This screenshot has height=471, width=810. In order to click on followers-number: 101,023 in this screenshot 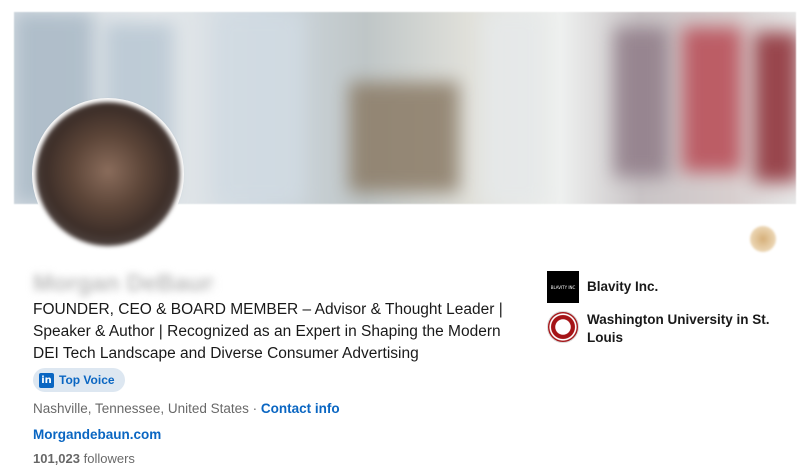, I will do `click(56, 458)`.